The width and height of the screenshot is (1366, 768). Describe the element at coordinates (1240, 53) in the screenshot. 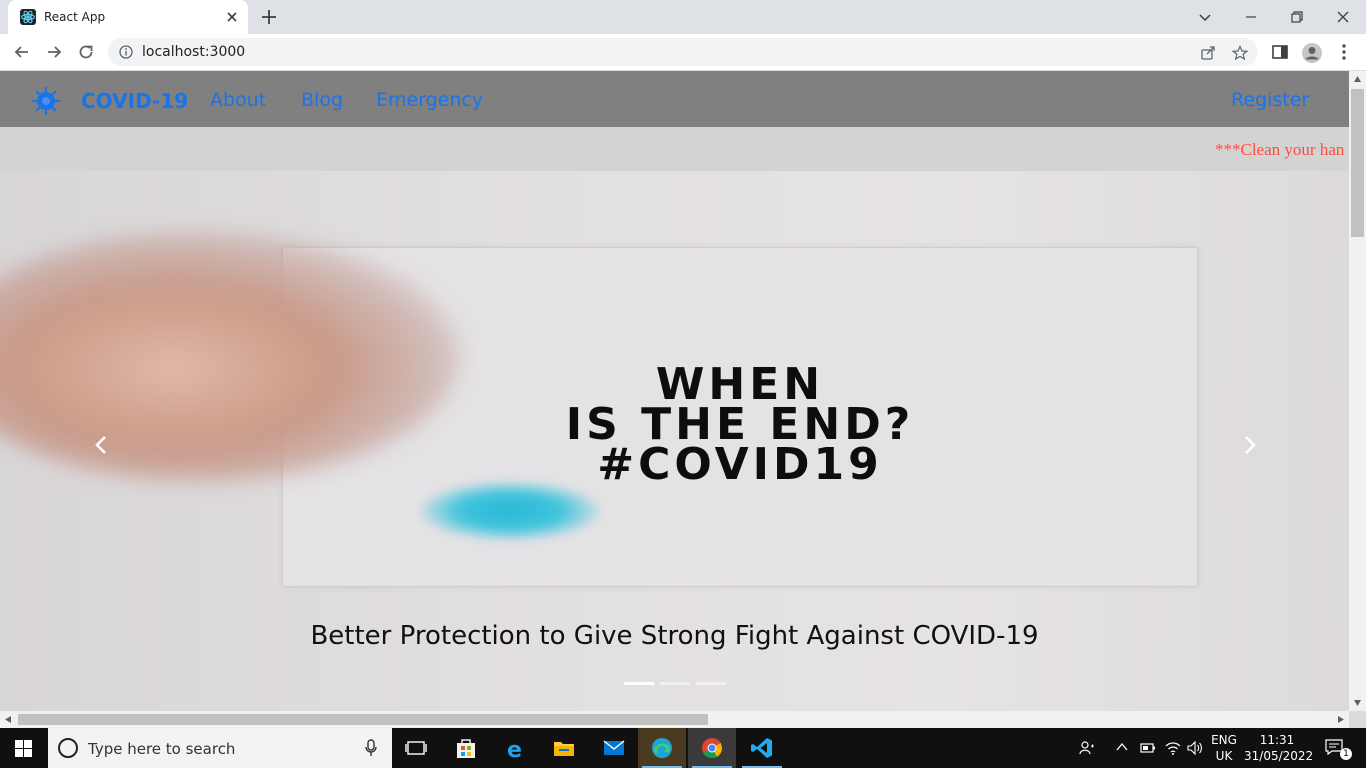

I see `bookmark-star-icon` at that location.